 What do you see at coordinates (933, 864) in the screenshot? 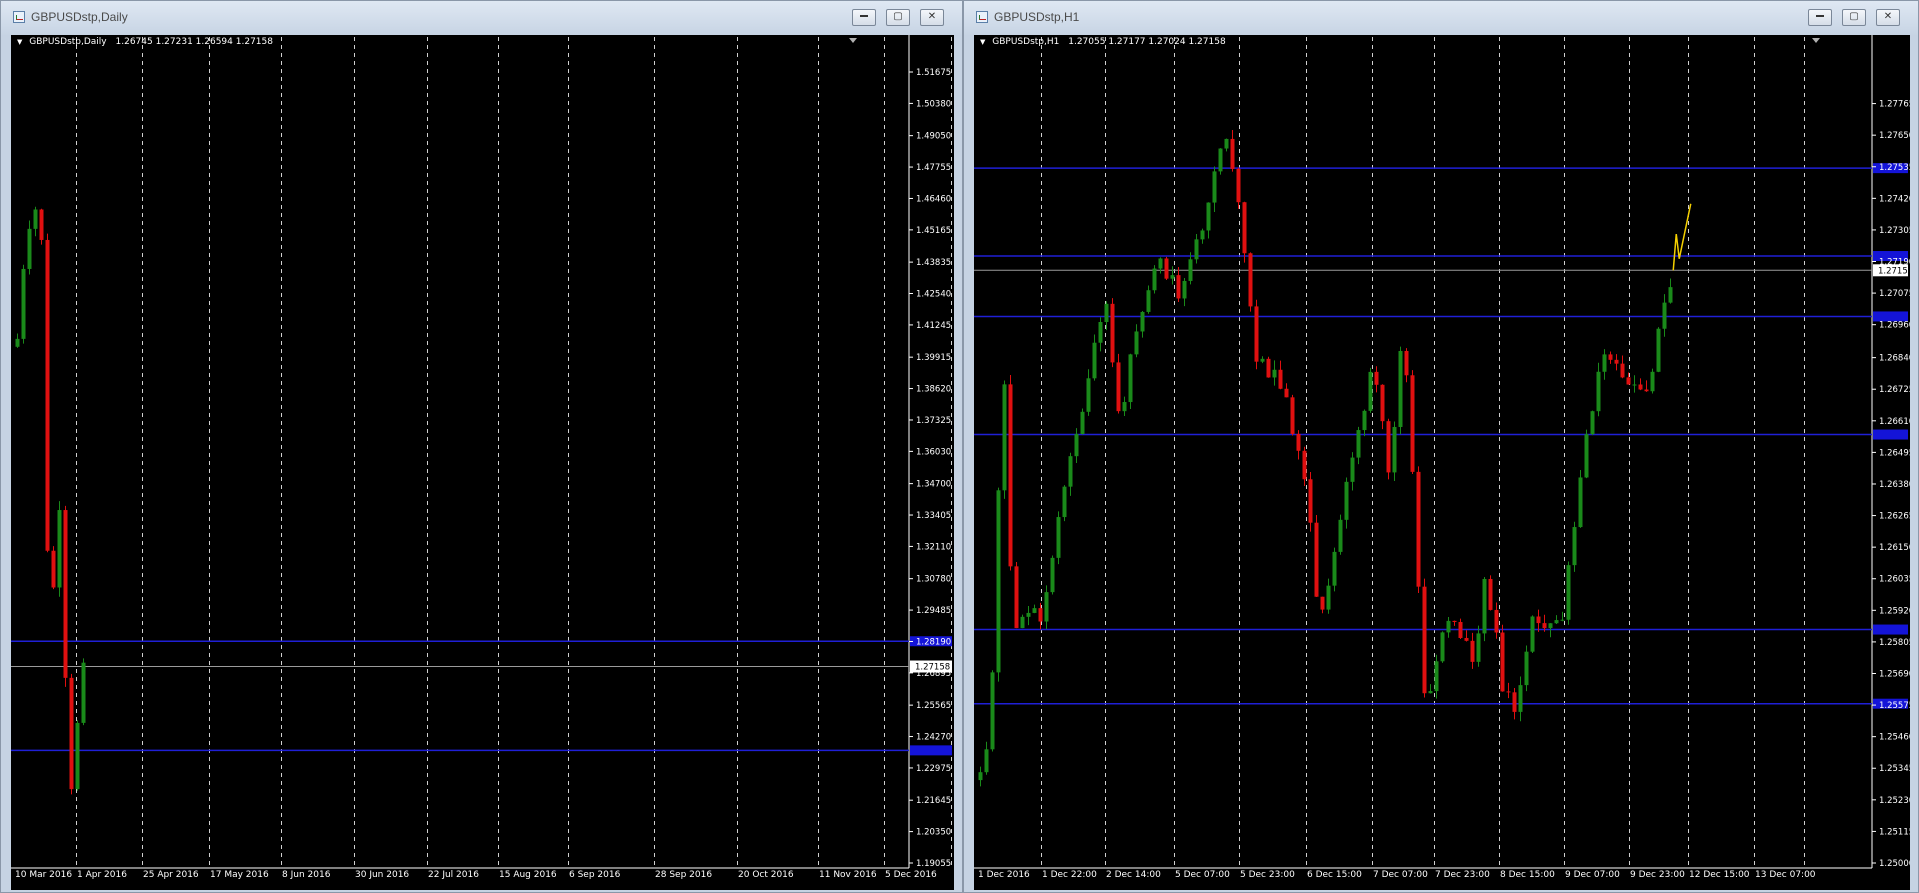
I see `price-tick-label: 1.19055` at bounding box center [933, 864].